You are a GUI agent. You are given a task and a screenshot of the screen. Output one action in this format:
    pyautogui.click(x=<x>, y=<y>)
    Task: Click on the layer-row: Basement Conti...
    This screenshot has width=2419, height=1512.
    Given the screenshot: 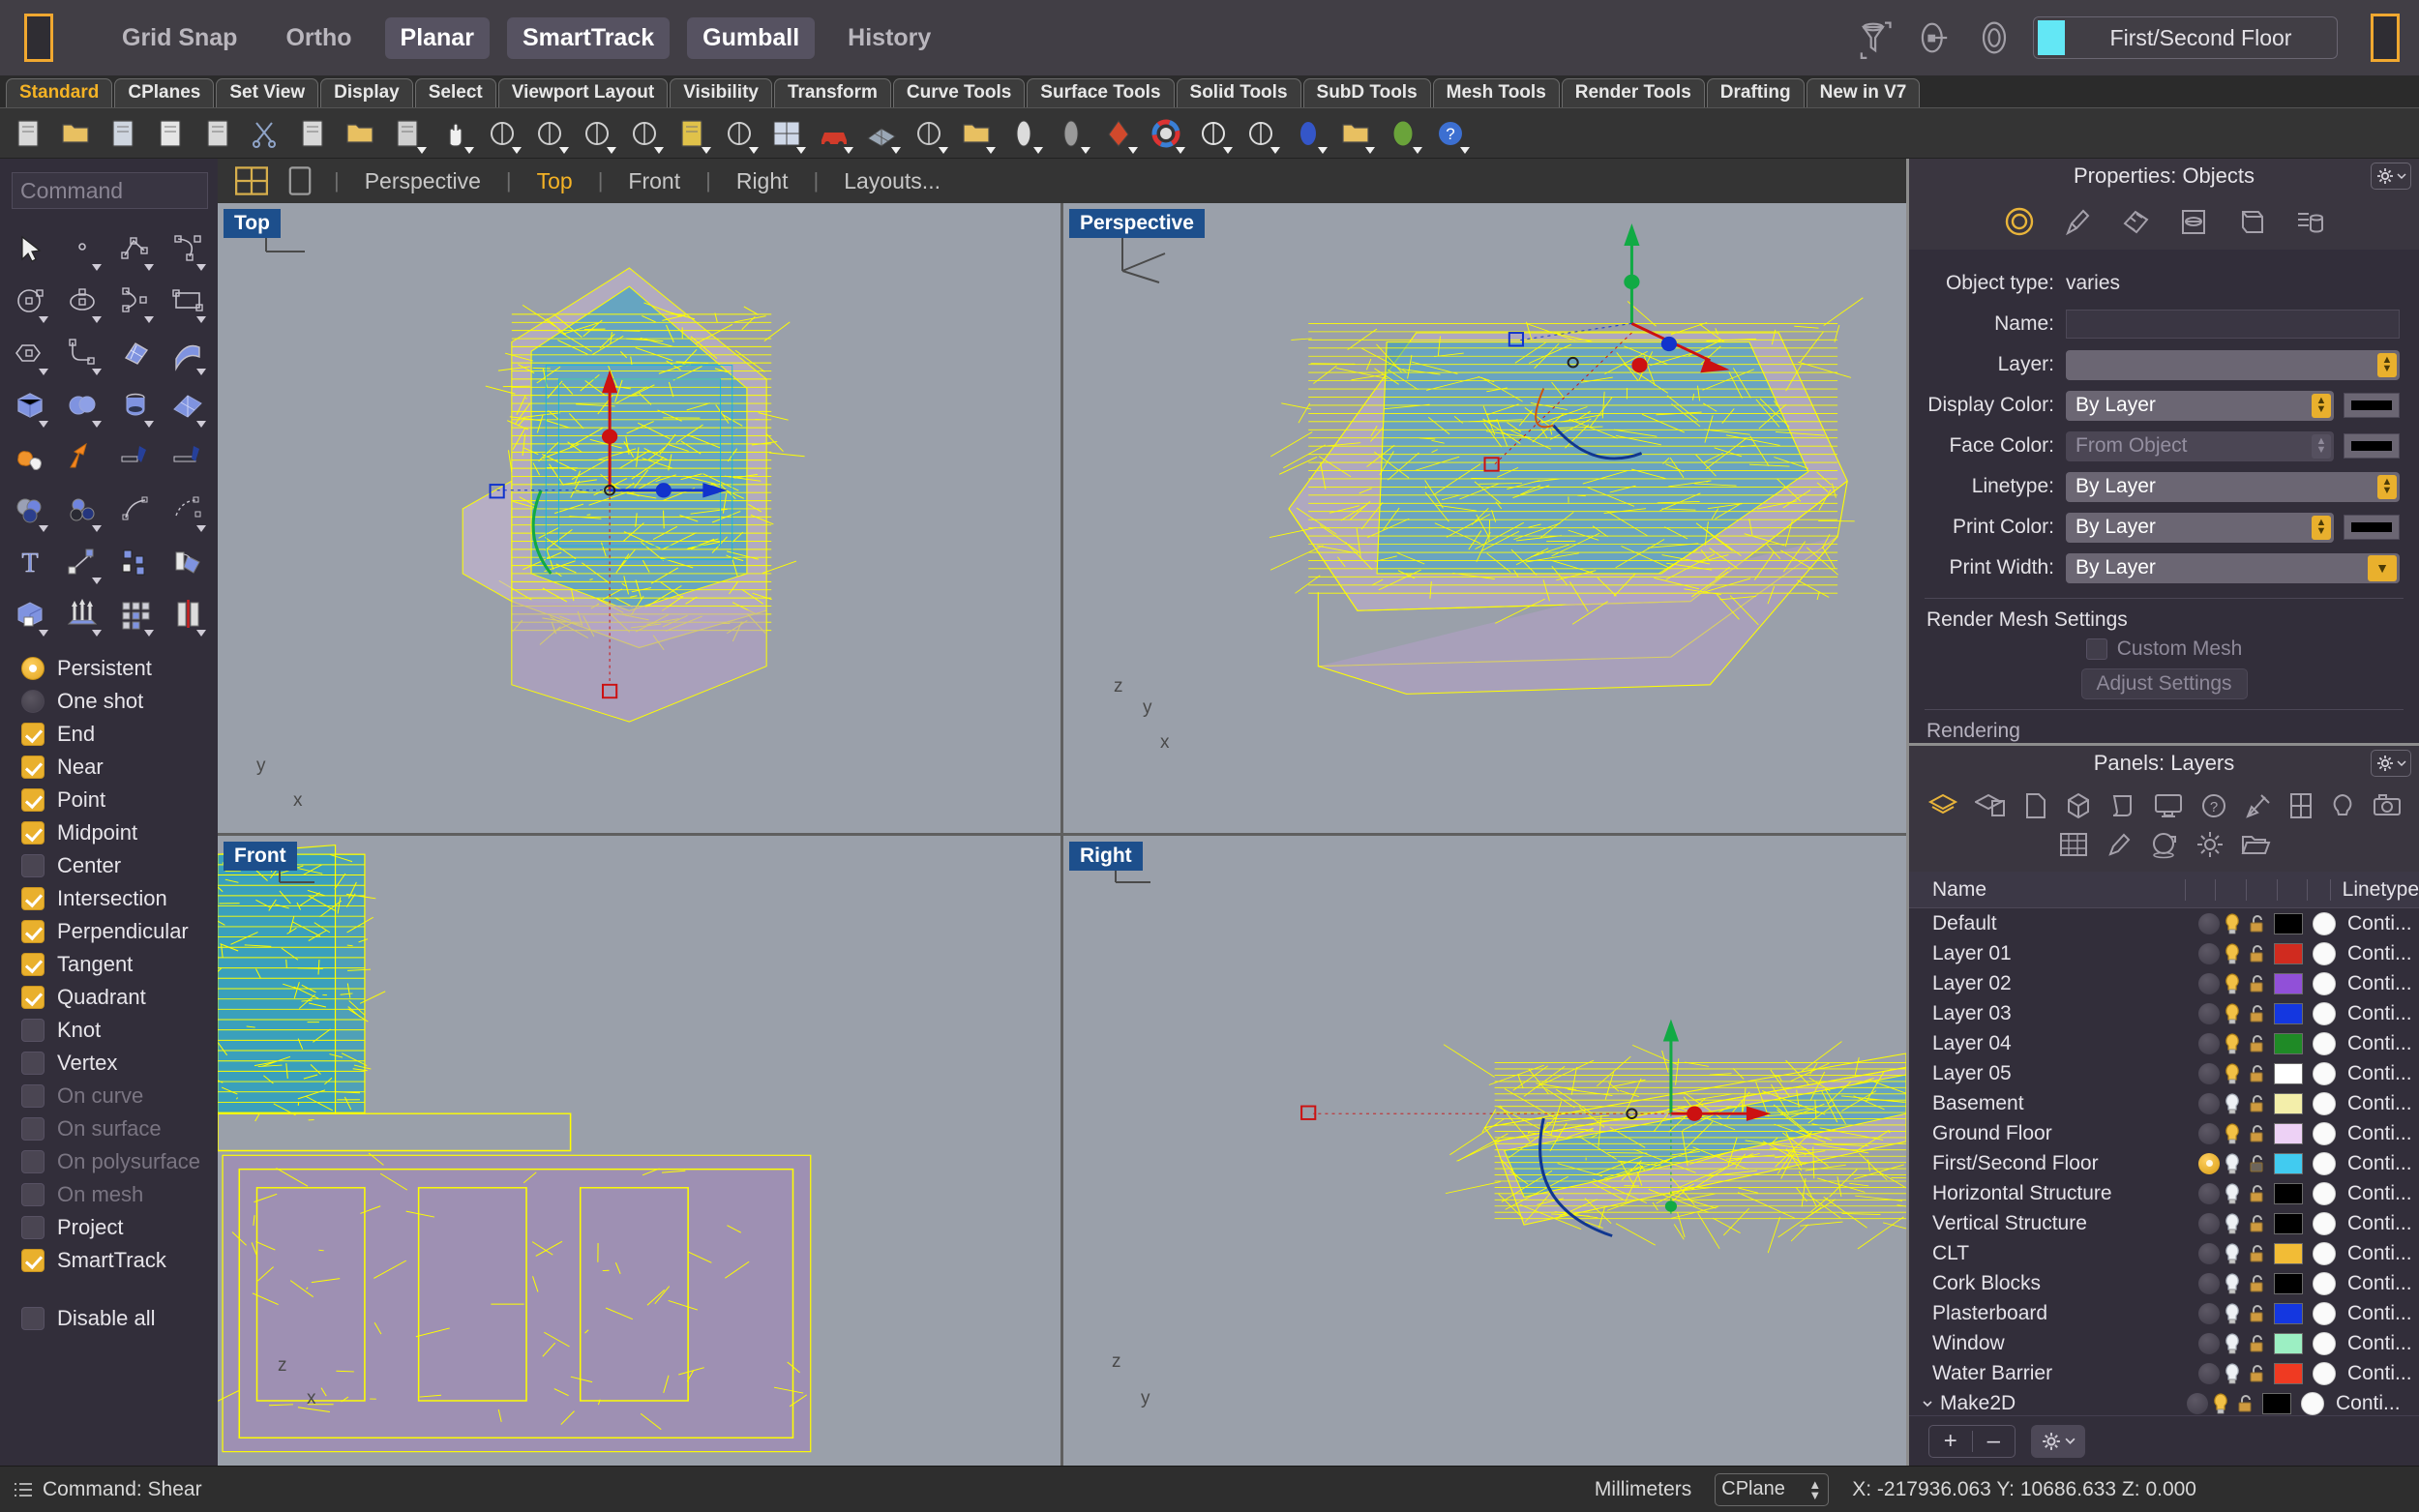 What is the action you would take?
    pyautogui.click(x=2164, y=1103)
    